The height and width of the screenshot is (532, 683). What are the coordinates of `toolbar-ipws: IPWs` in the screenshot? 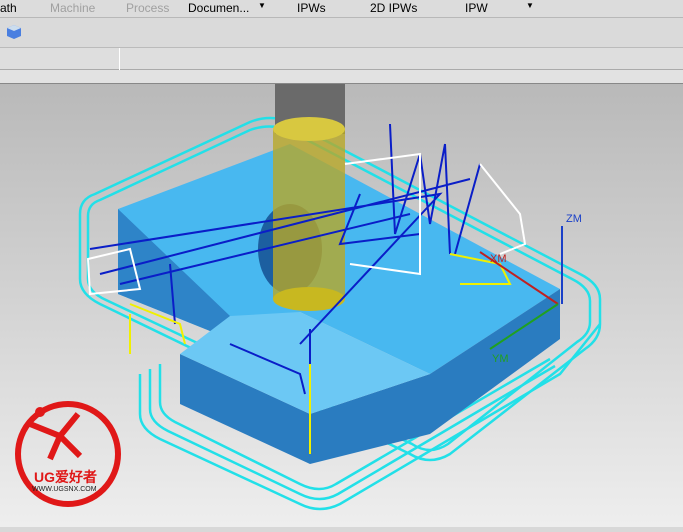 It's located at (311, 8).